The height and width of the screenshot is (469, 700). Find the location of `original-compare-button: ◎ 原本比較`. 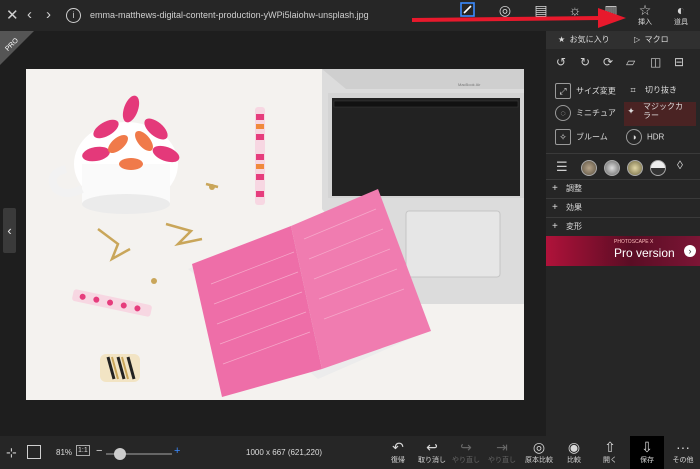

original-compare-button: ◎ 原本比較 is located at coordinates (539, 452).